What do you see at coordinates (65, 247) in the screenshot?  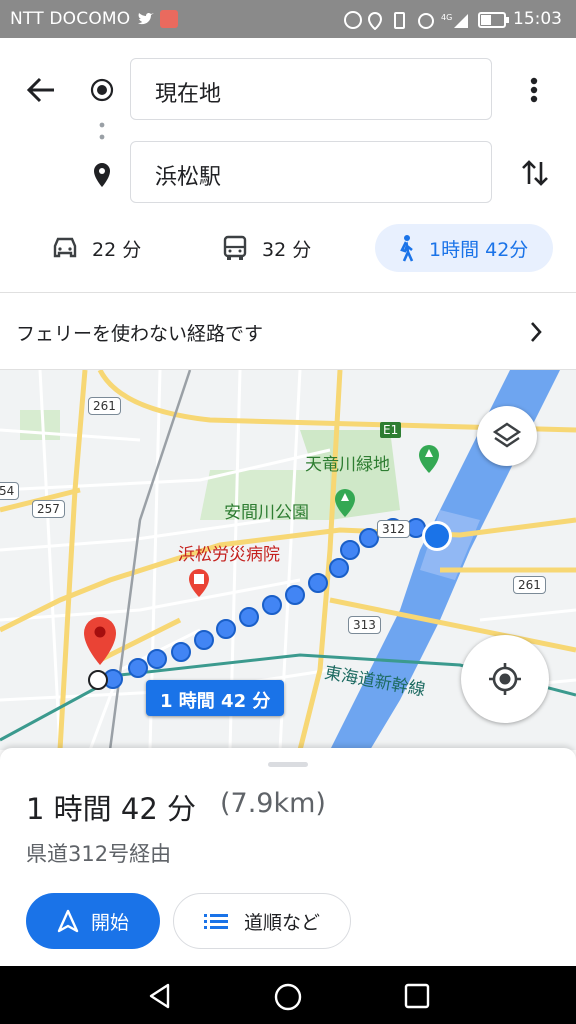 I see `car-icon` at bounding box center [65, 247].